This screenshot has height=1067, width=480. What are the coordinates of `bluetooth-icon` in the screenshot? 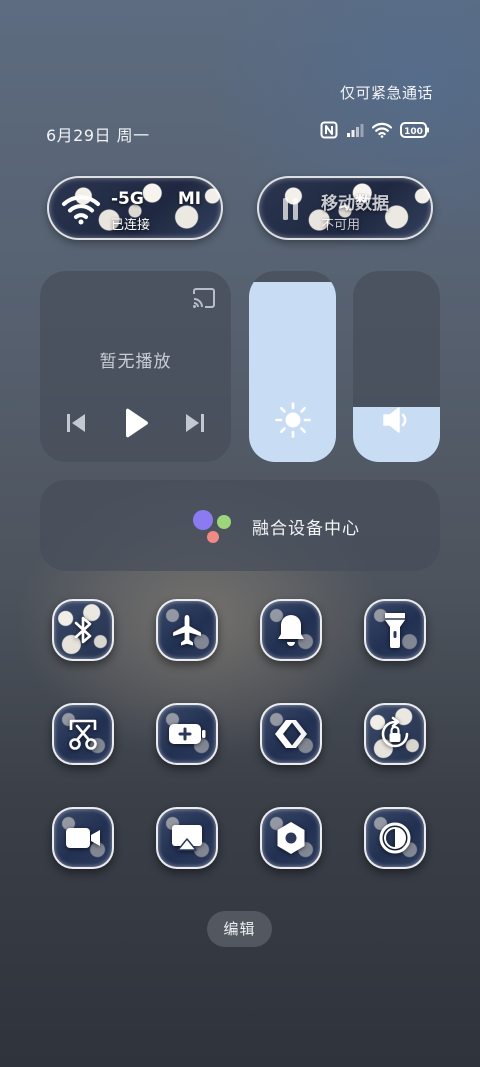 It's located at (83, 630).